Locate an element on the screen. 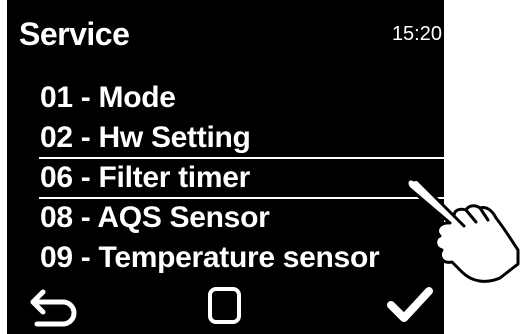 The image size is (520, 334). pointing-hand-icon is located at coordinates (462, 230).